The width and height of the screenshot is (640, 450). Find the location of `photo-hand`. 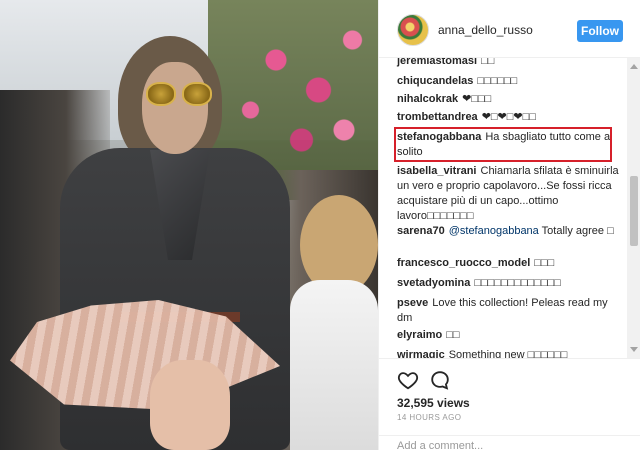

photo-hand is located at coordinates (190, 405).